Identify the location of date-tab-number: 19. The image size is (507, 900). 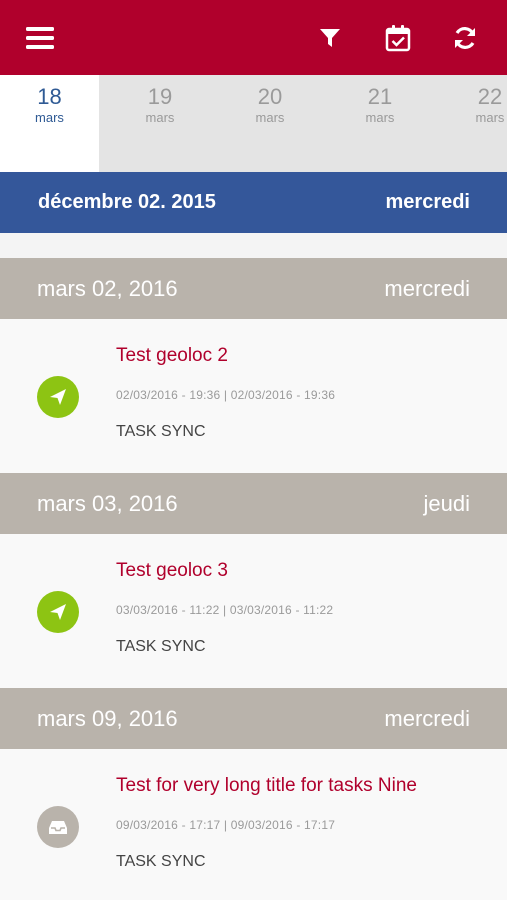
(160, 96).